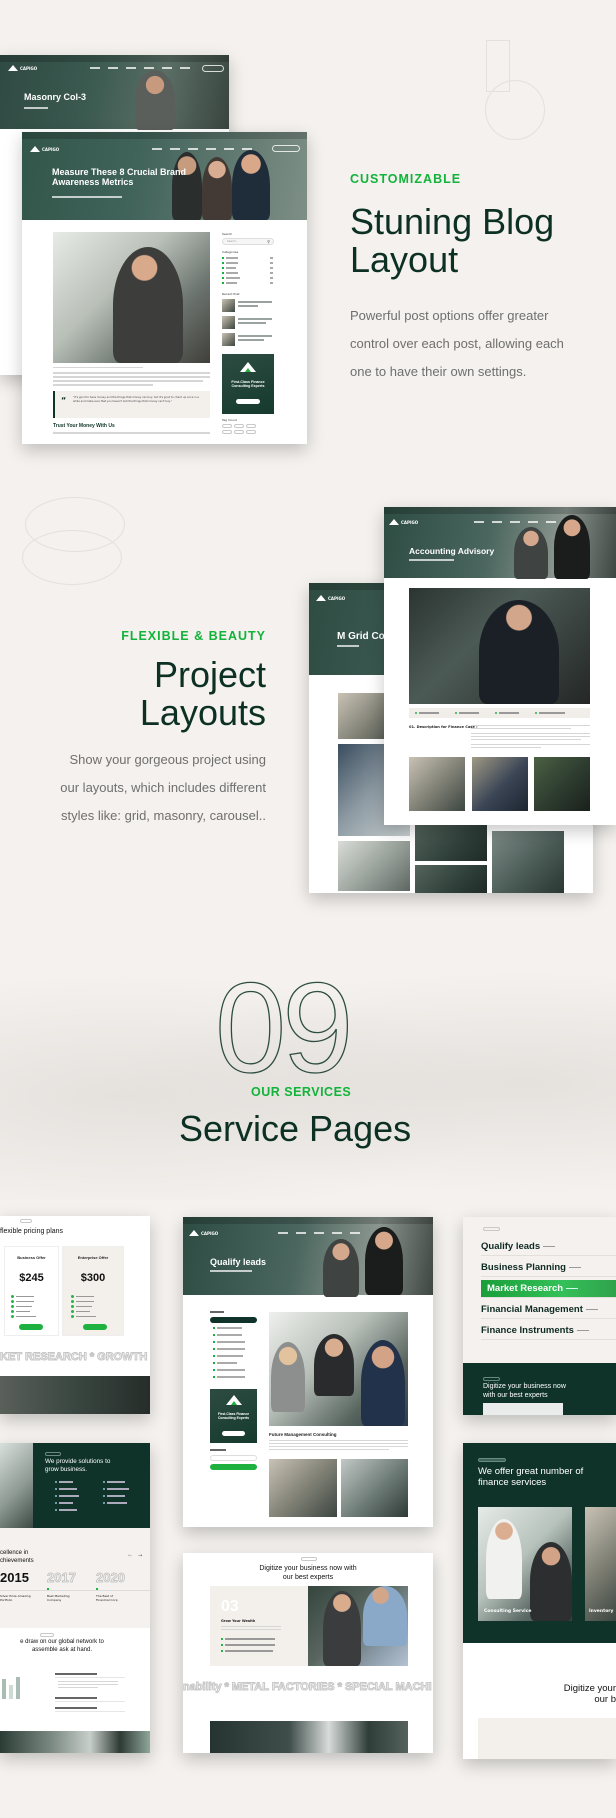 The image size is (616, 1818). What do you see at coordinates (140, 1556) in the screenshot?
I see `next-arrow-icon: →` at bounding box center [140, 1556].